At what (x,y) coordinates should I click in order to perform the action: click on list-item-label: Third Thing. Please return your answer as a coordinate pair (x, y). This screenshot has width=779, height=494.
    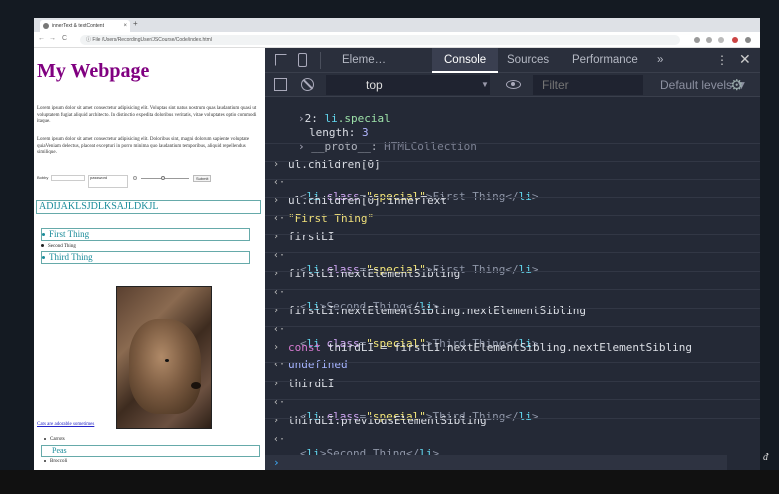
    Looking at the image, I should click on (71, 257).